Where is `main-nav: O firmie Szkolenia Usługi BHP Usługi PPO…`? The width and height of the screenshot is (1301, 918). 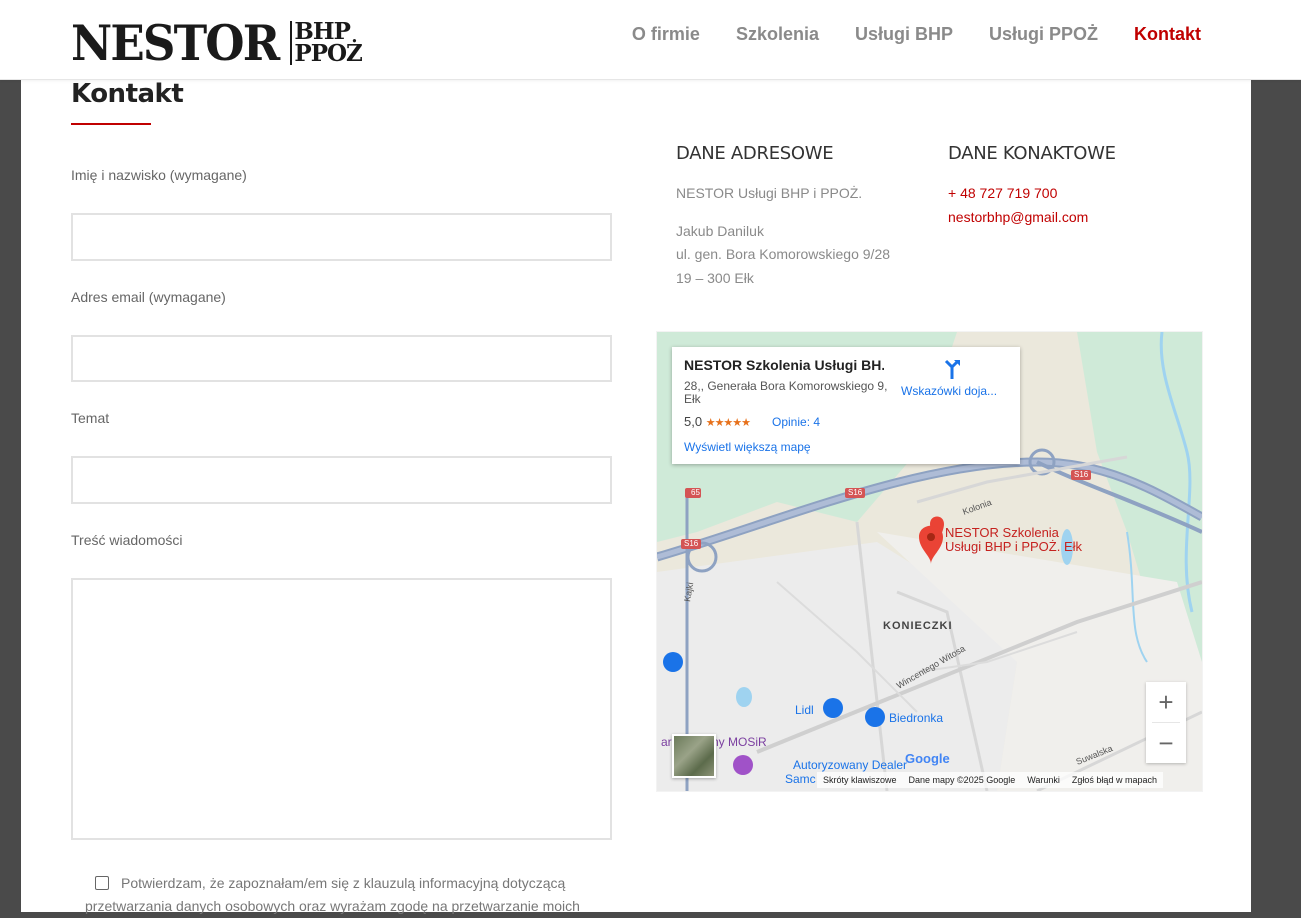 main-nav: O firmie Szkolenia Usługi BHP Usługi PPO… is located at coordinates (916, 34).